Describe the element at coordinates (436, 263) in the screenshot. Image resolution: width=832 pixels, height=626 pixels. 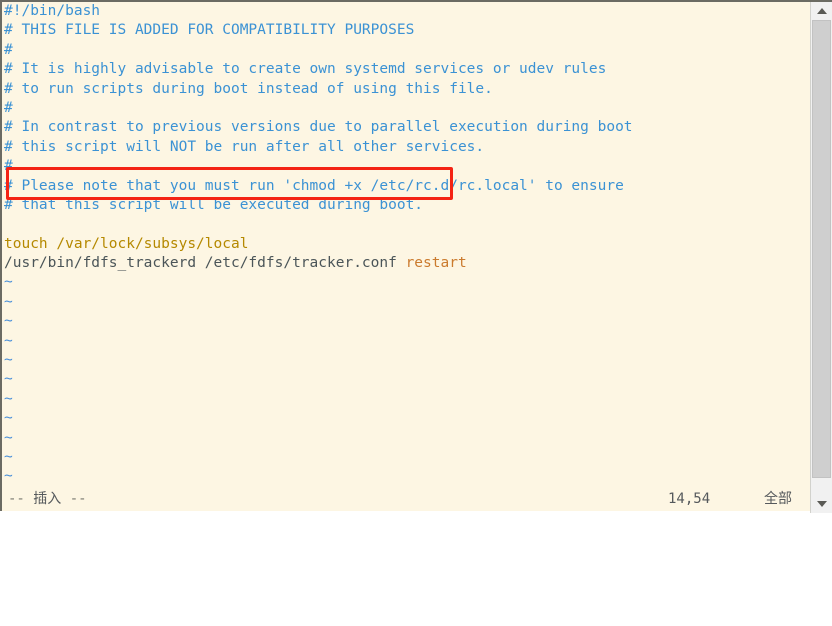
I see `highlighted-argument-text: restart` at that location.